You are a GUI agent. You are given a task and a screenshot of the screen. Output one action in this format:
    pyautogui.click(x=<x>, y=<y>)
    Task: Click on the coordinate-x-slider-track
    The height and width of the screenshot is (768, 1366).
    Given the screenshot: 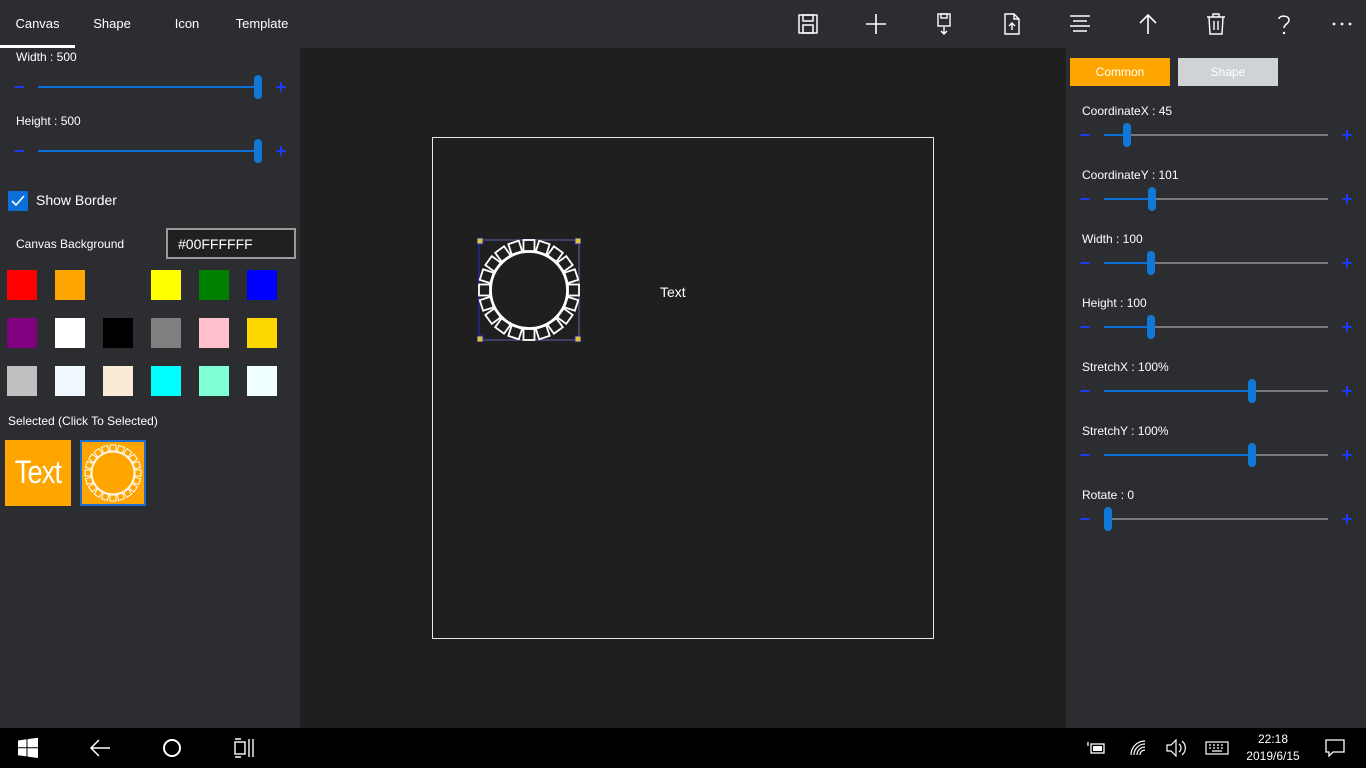 What is the action you would take?
    pyautogui.click(x=1216, y=135)
    